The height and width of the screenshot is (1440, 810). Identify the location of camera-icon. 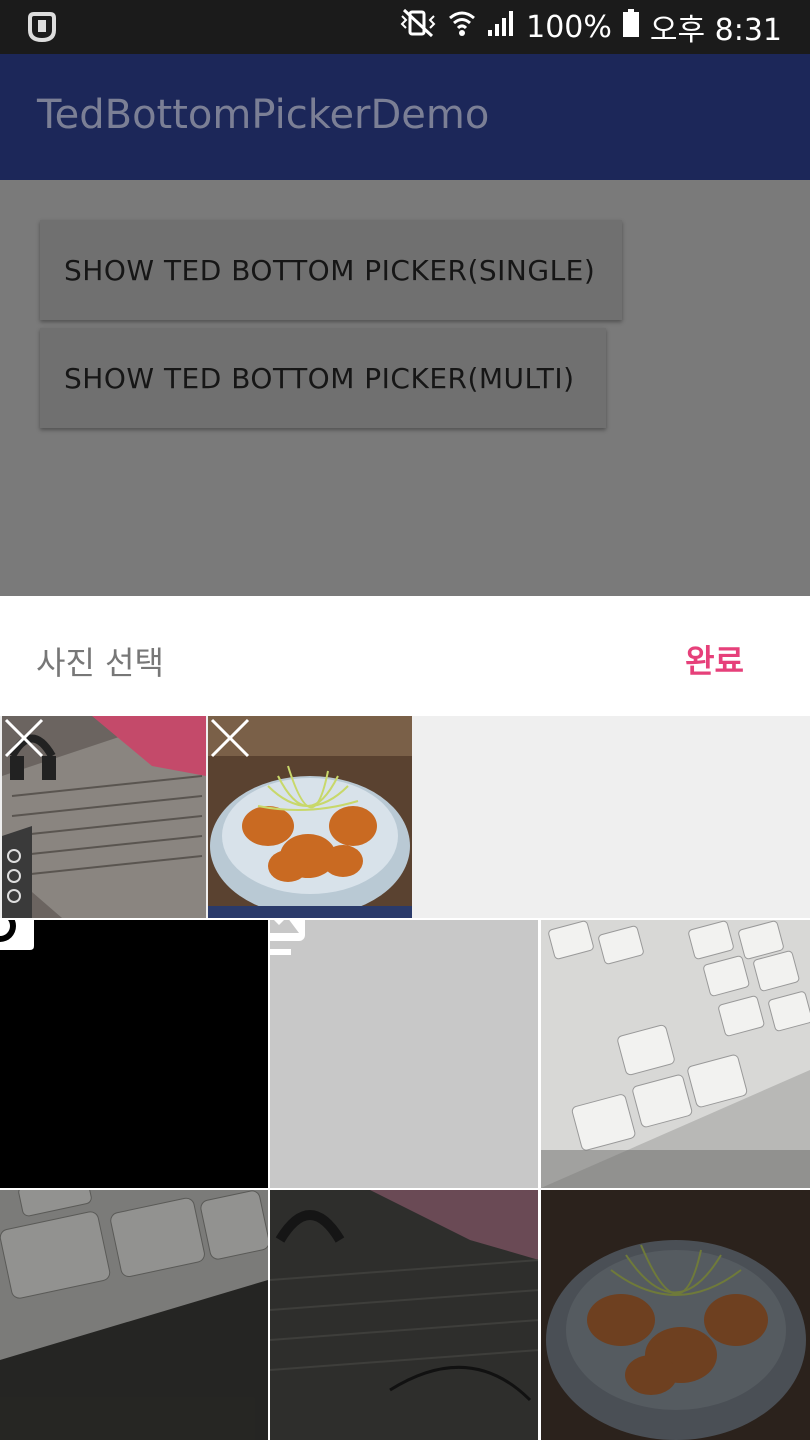
(17, 935).